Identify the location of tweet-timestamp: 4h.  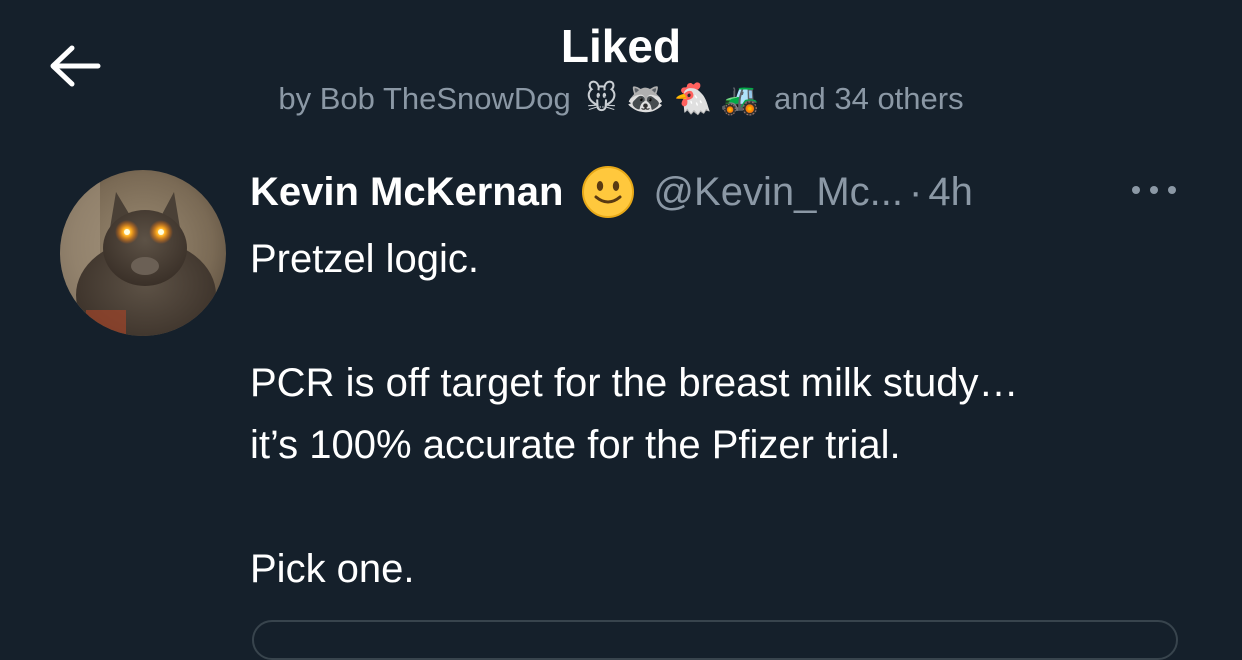
(950, 192).